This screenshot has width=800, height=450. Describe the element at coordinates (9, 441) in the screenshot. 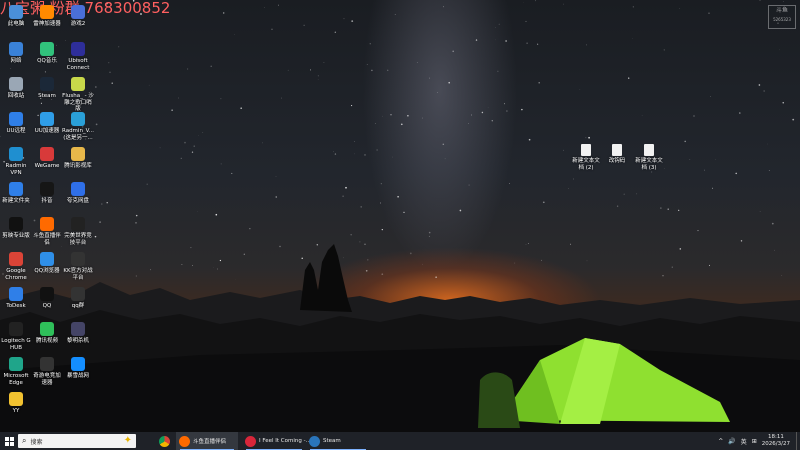

I see `start-button` at that location.